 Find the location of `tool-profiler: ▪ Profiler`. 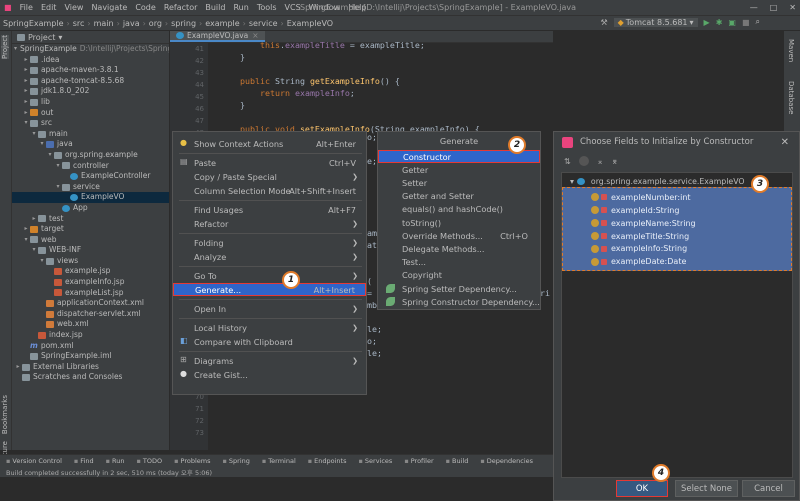

tool-profiler: ▪ Profiler is located at coordinates (418, 461).